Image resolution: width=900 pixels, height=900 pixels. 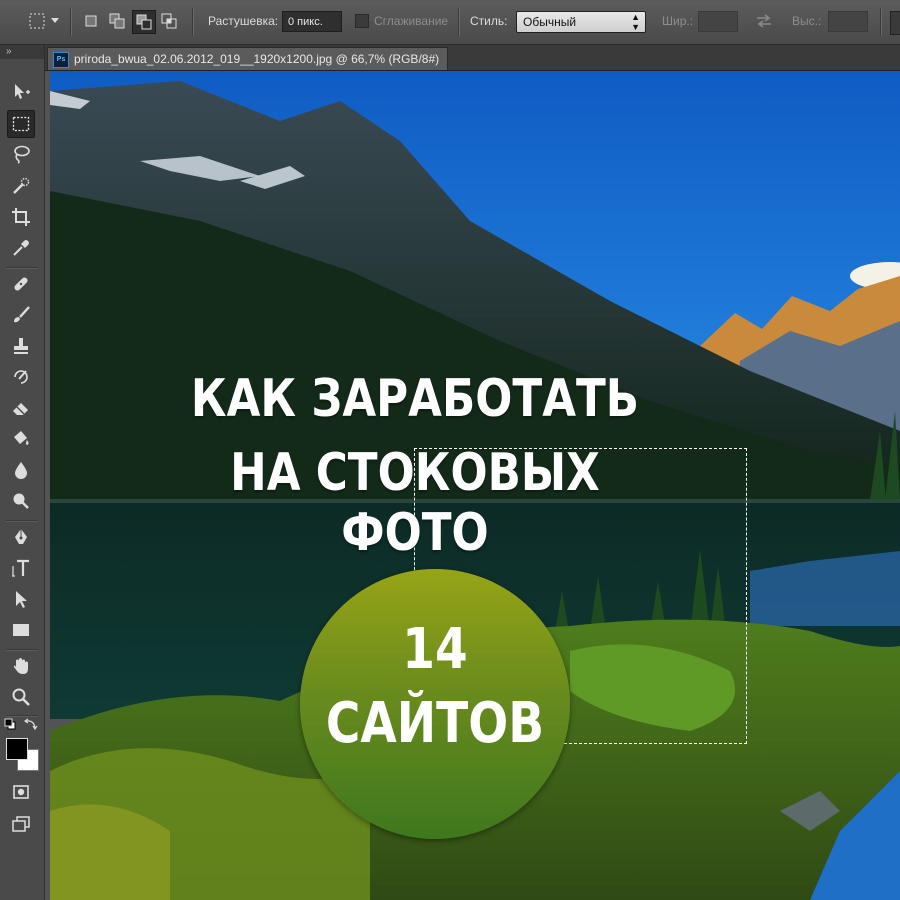 I want to click on screen-mode-icon, so click(x=21, y=824).